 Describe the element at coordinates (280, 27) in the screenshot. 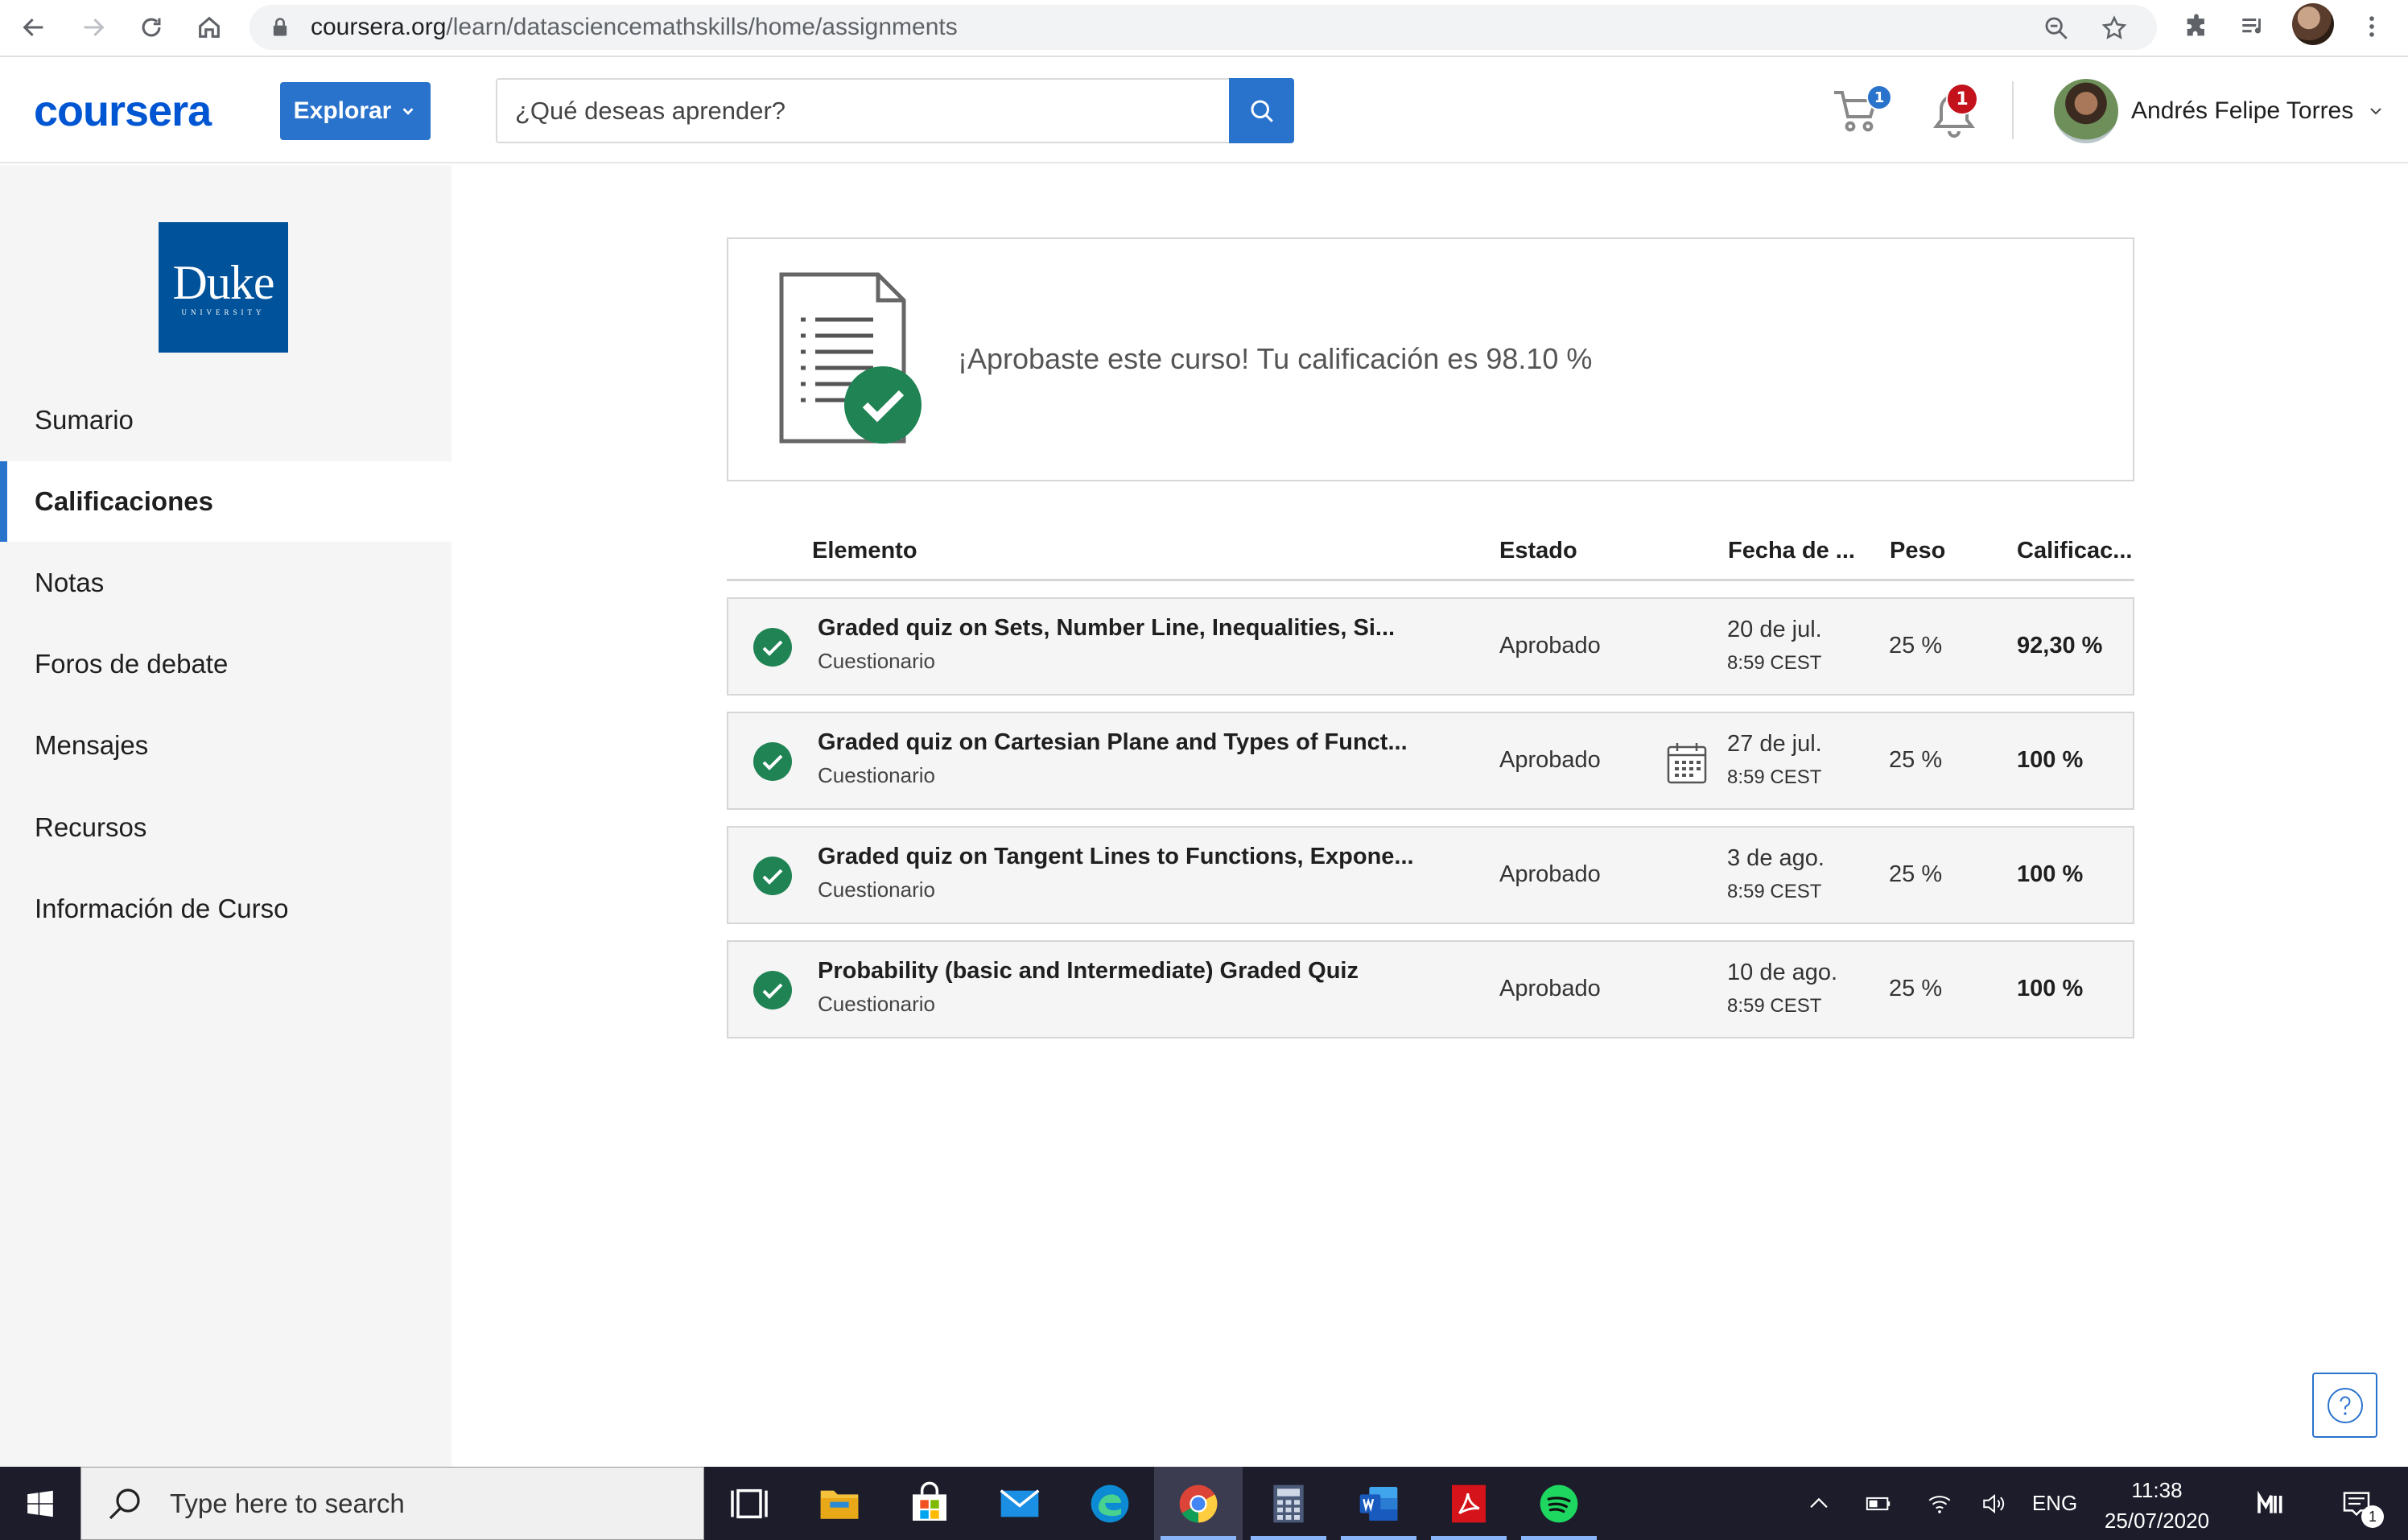

I see `lock-icon` at that location.